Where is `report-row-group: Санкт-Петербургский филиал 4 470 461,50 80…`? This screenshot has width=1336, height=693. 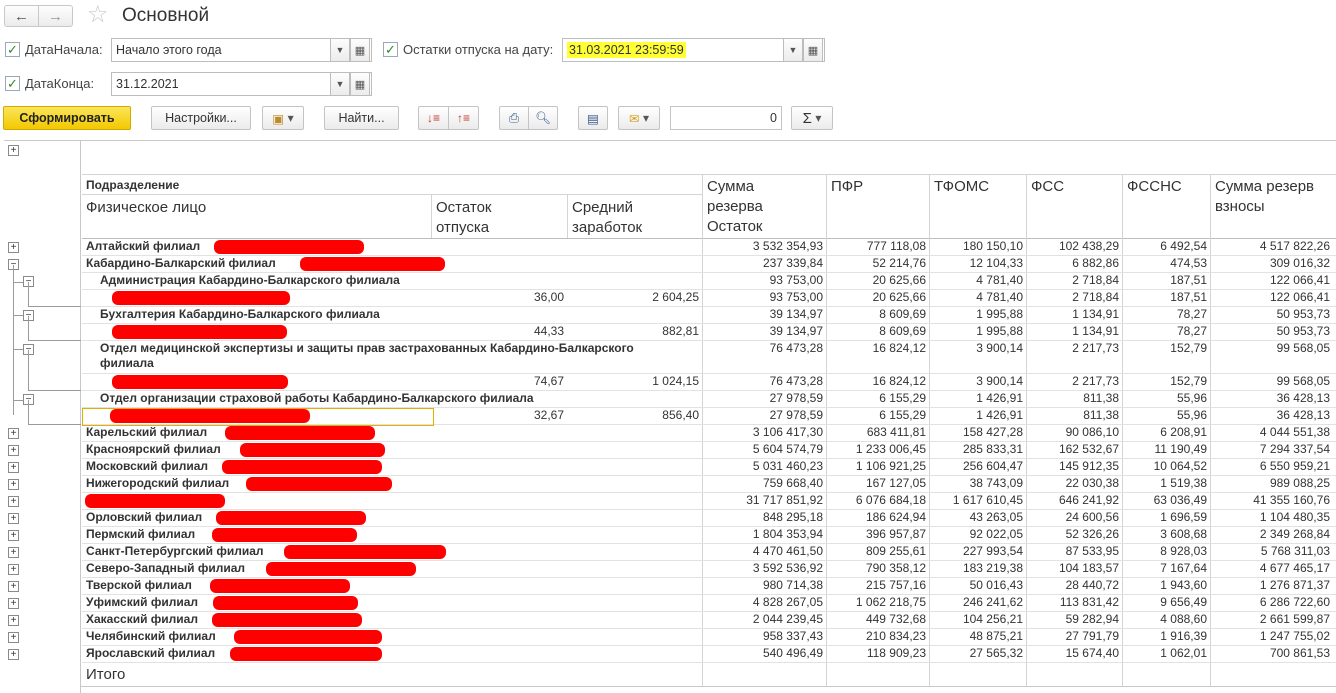
report-row-group: Санкт-Петербургский филиал 4 470 461,50 80… is located at coordinates (709, 552).